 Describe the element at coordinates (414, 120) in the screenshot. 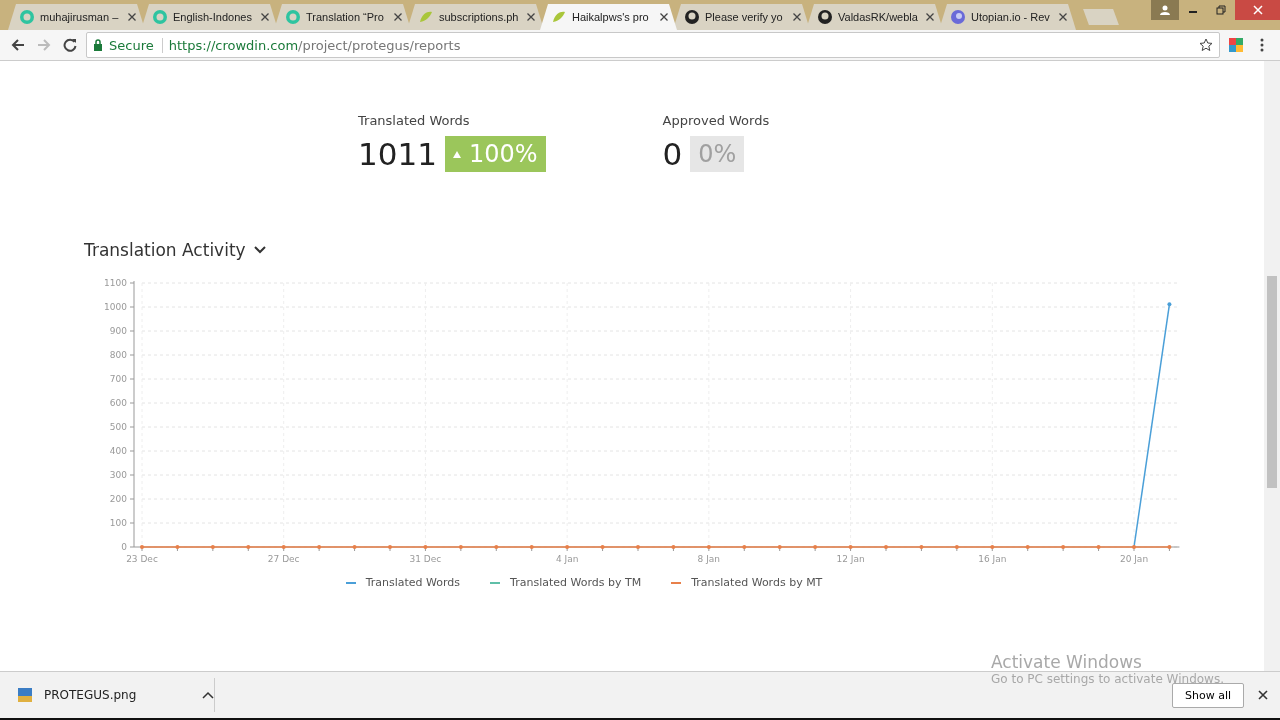

I see `stat-label: Translated Words` at that location.